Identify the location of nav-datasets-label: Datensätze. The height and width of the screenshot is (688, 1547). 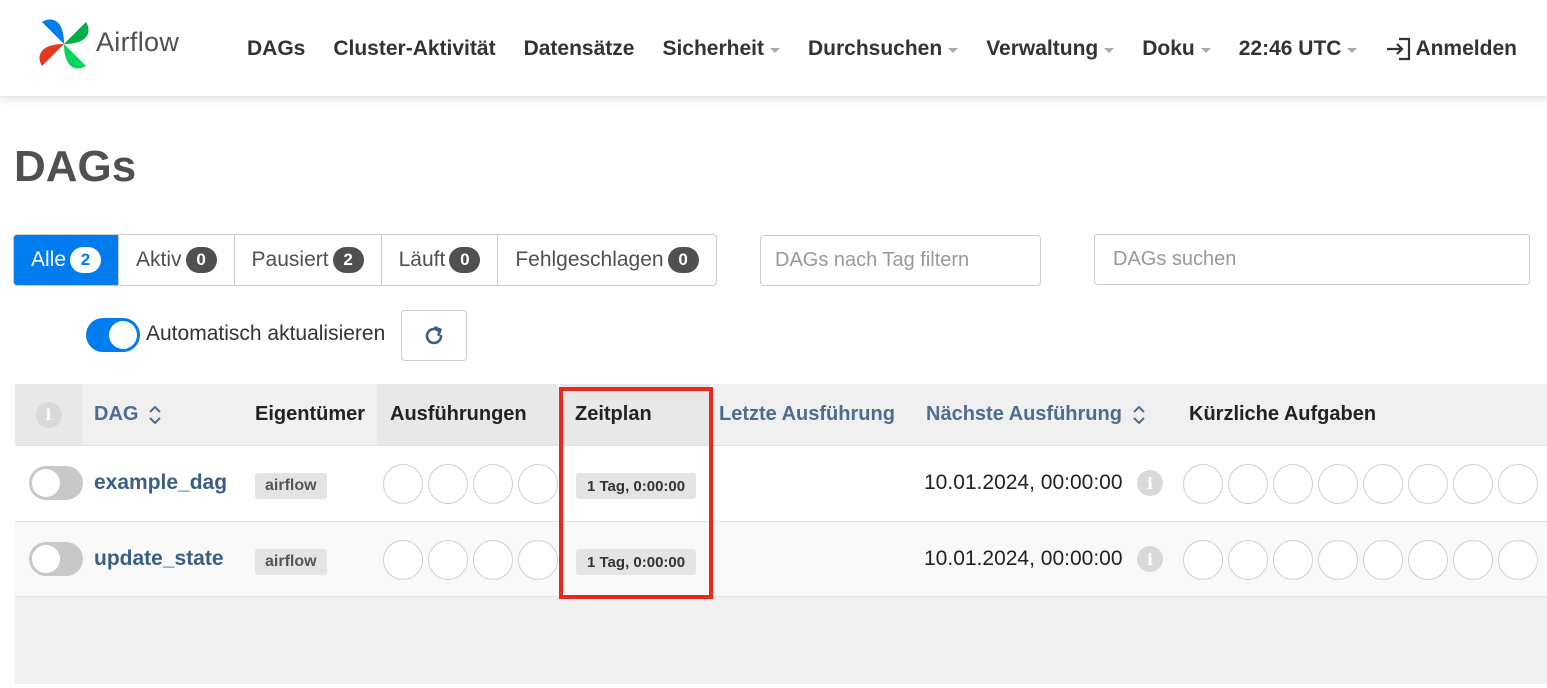
(579, 48).